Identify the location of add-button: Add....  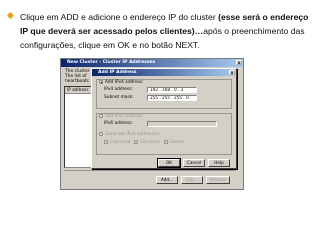
(167, 180).